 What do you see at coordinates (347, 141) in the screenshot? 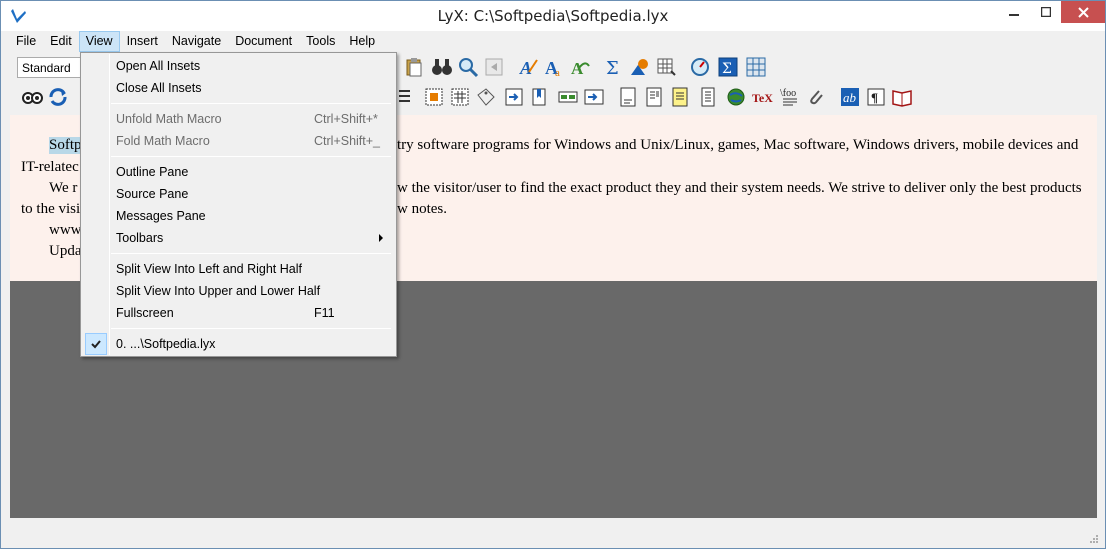
I see `menu-item-shortcut: Ctrl+Shift+_` at bounding box center [347, 141].